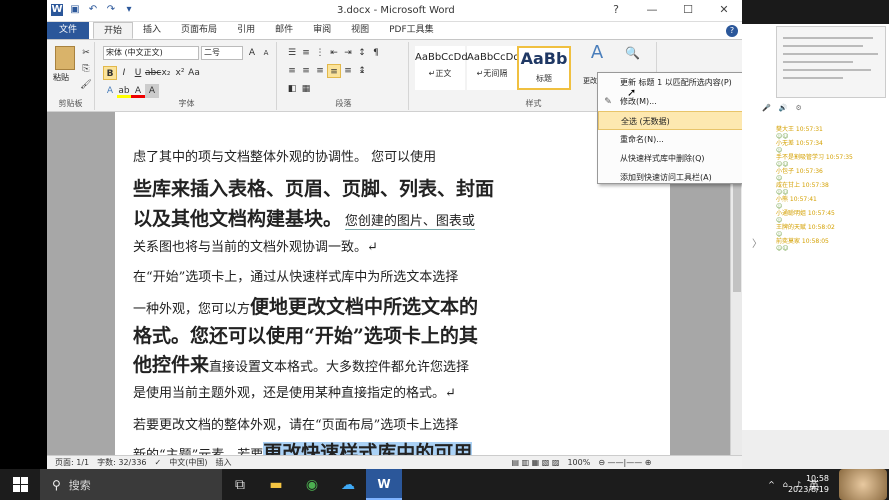  What do you see at coordinates (334, 71) in the screenshot?
I see `justify-icon: ≡` at bounding box center [334, 71].